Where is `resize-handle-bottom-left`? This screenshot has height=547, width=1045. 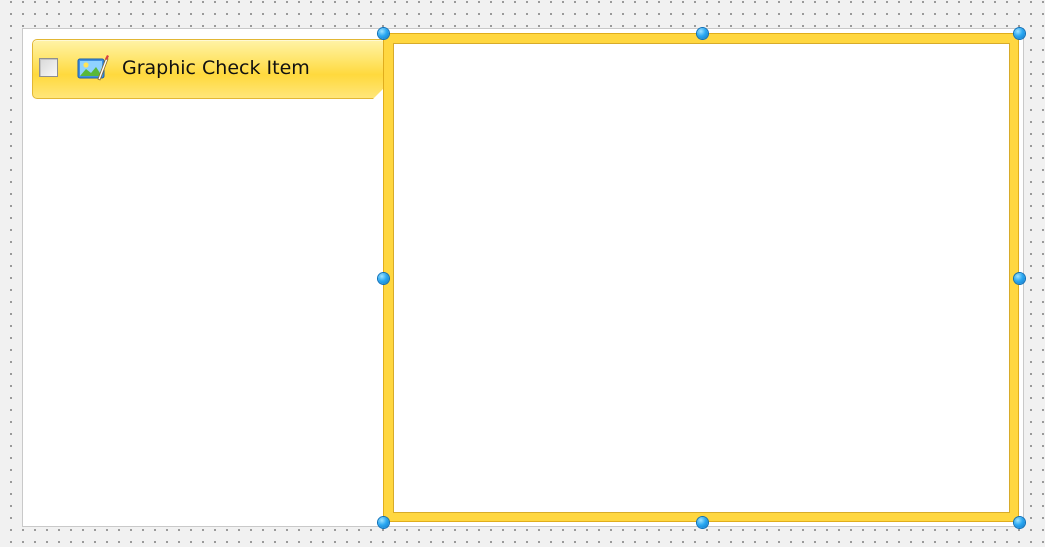
resize-handle-bottom-left is located at coordinates (383, 522).